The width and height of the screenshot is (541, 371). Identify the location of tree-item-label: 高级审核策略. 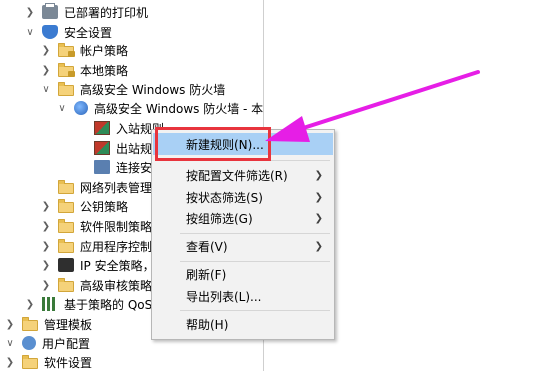
(116, 285).